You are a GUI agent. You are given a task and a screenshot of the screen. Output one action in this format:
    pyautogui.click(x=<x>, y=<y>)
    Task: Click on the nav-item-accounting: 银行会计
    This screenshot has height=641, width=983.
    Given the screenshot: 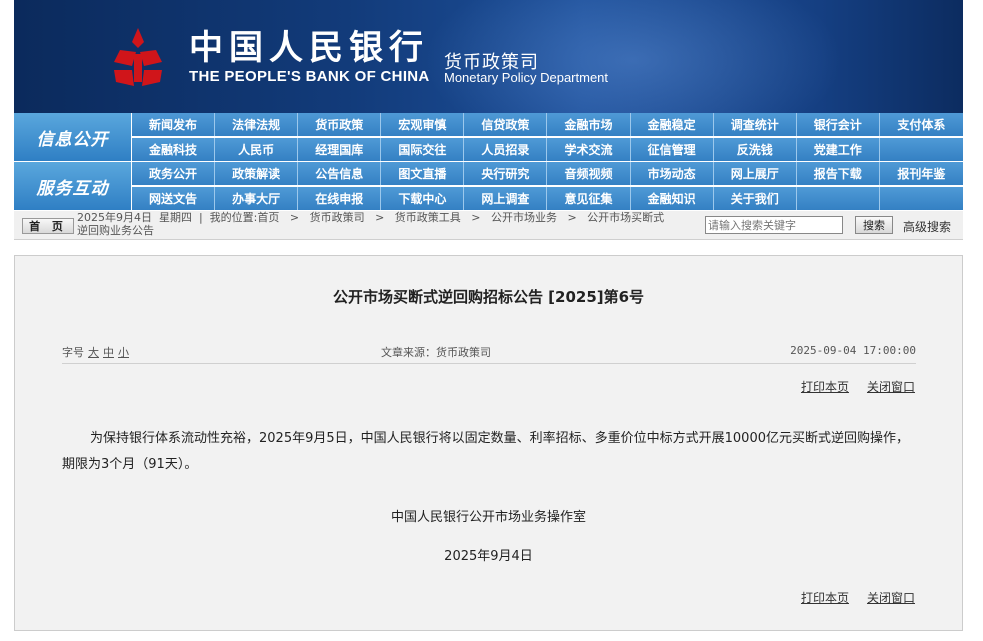 What is the action you would take?
    pyautogui.click(x=838, y=124)
    